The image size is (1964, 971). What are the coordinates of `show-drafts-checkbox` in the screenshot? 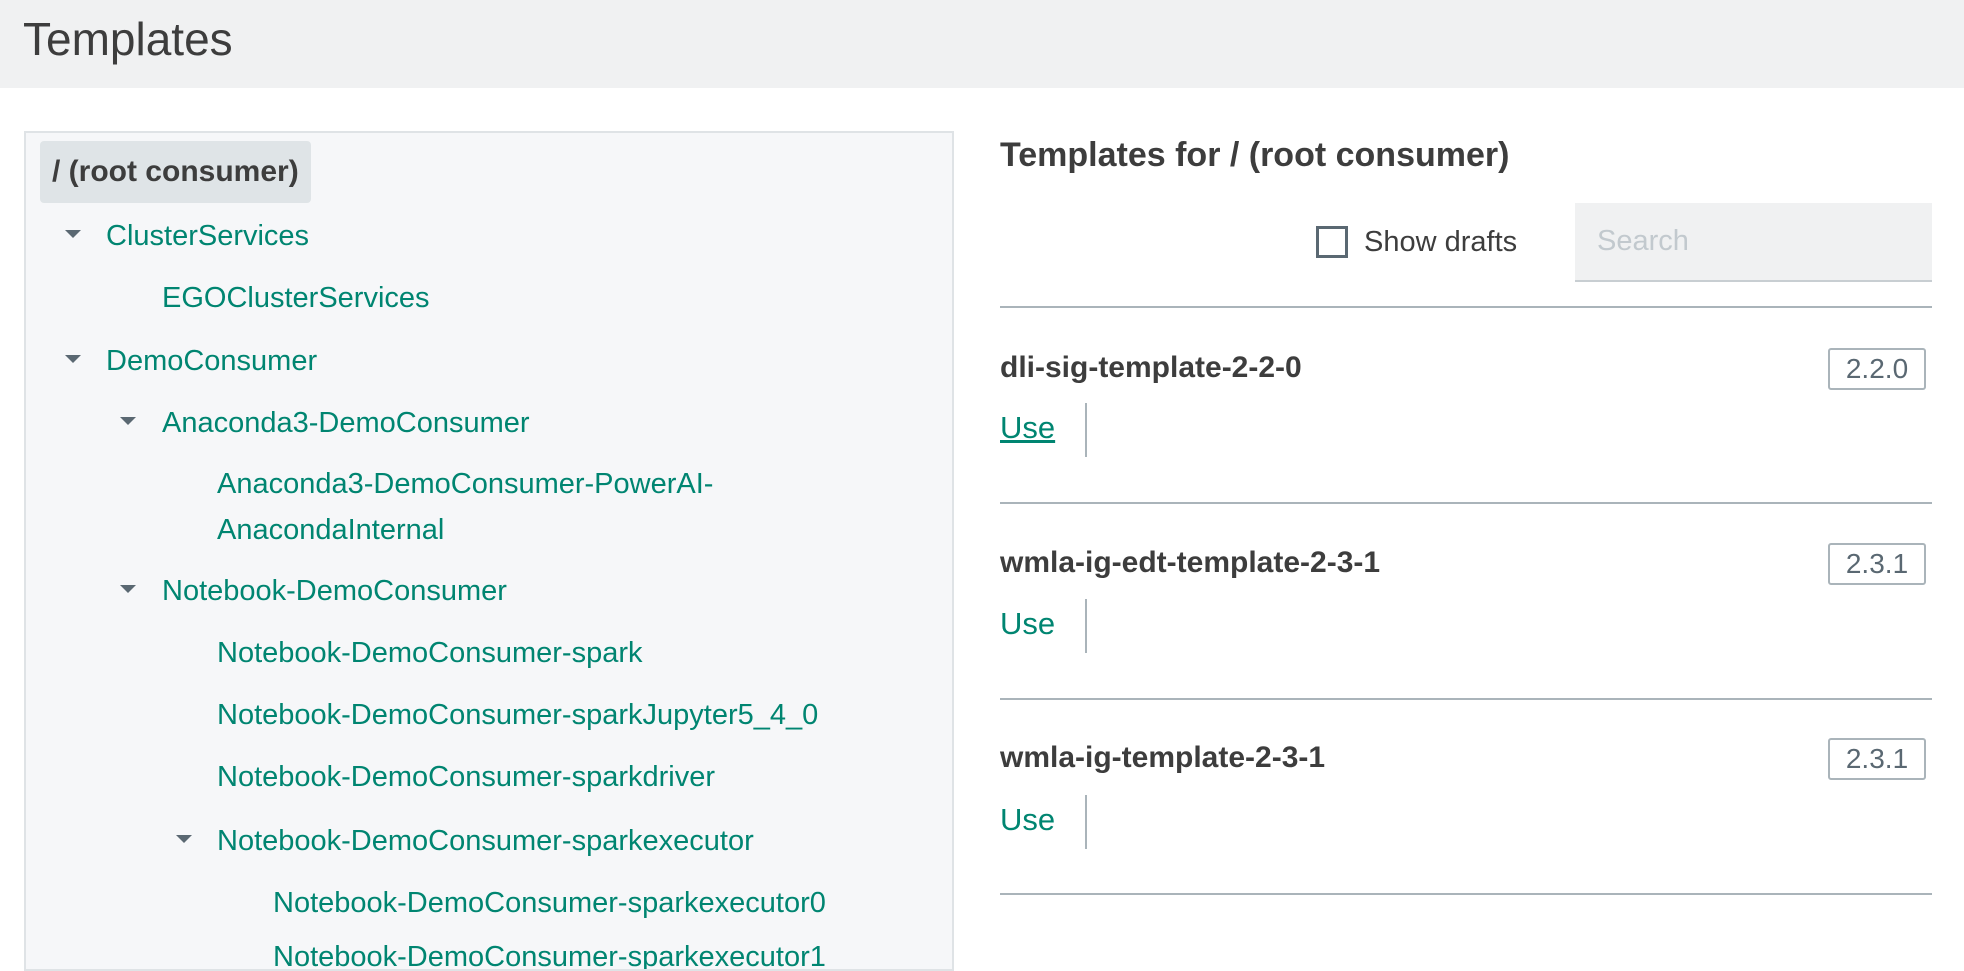 It's located at (1332, 242).